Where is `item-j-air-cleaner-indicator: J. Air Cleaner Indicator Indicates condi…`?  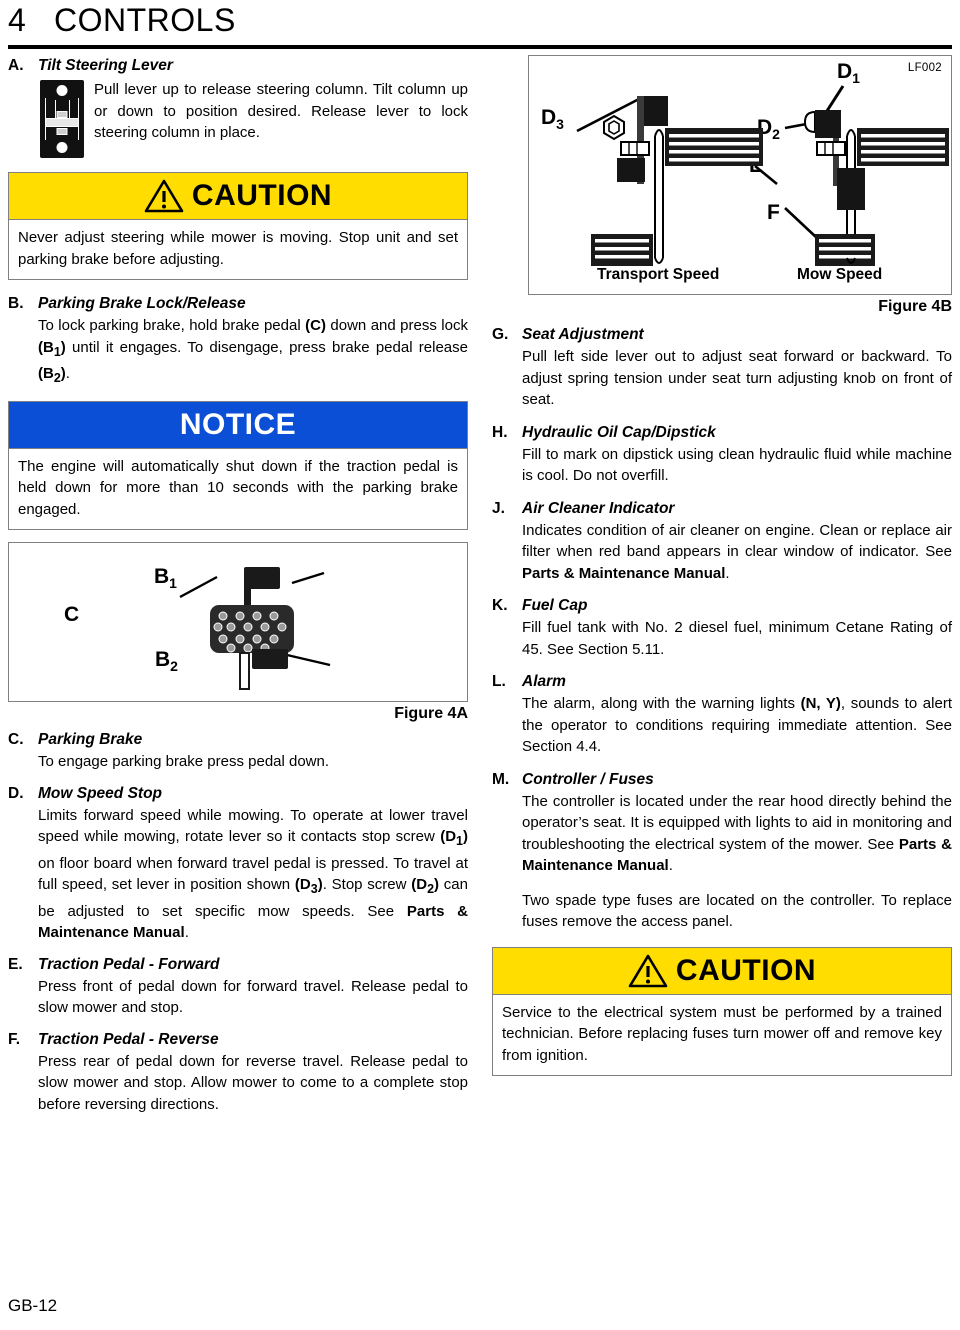 item-j-air-cleaner-indicator: J. Air Cleaner Indicator Indicates condi… is located at coordinates (722, 541).